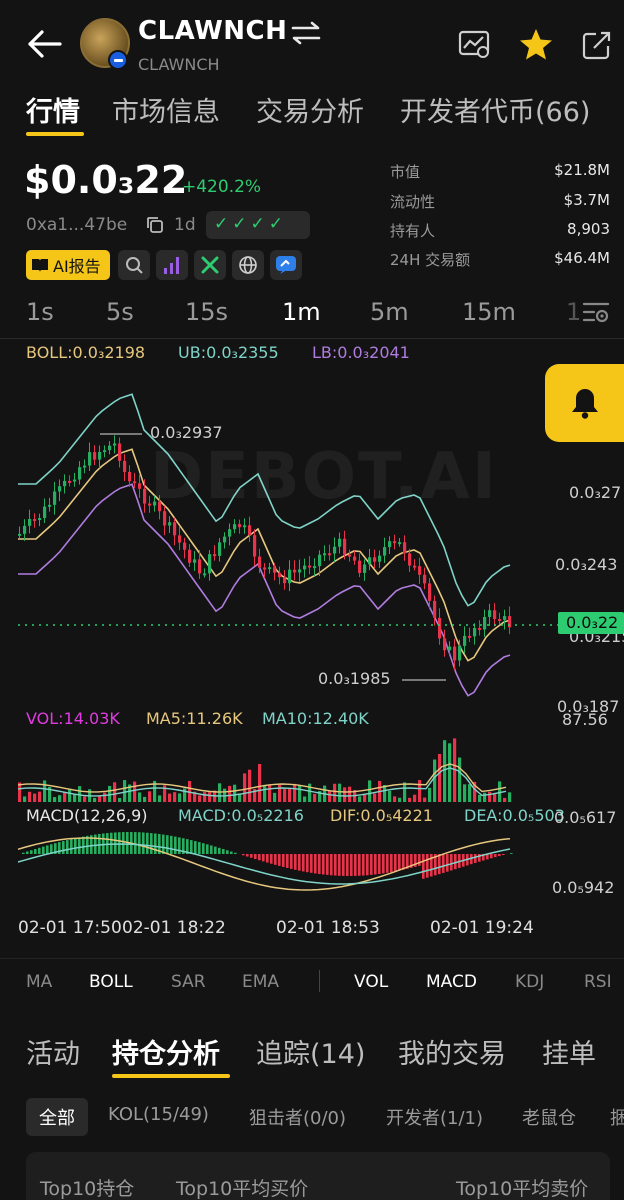 Image resolution: width=624 pixels, height=1200 pixels. I want to click on timeframe-1s: 1s, so click(40, 312).